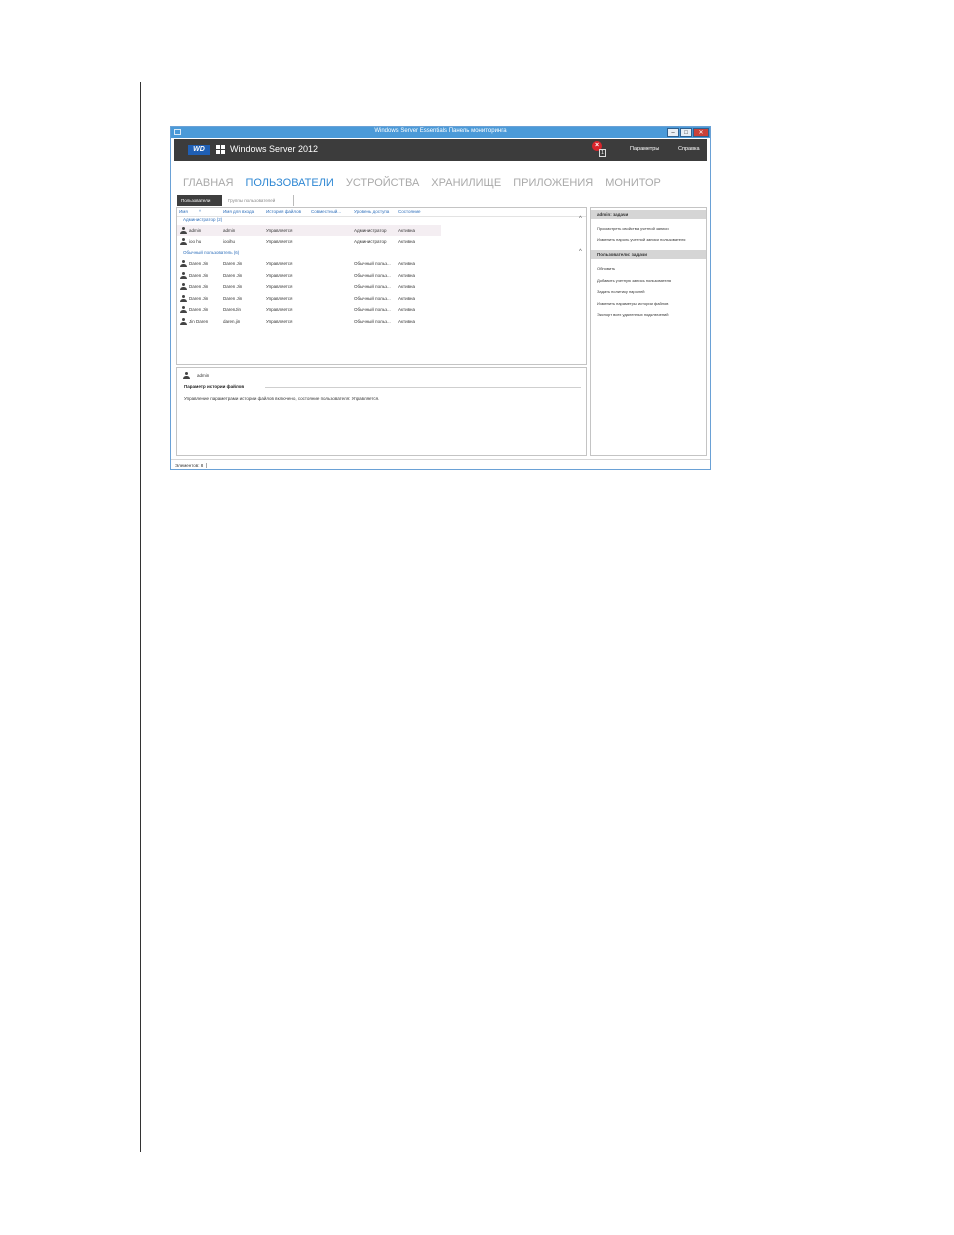 This screenshot has width=954, height=1235. I want to click on tab-user-groups: Группы пользователей, so click(259, 200).